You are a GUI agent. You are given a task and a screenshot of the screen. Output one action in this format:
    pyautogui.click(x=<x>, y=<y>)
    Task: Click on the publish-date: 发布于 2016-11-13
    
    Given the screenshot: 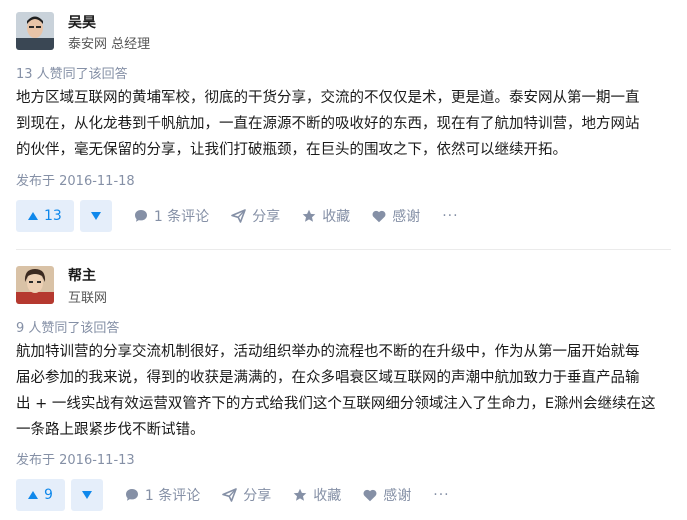 What is the action you would take?
    pyautogui.click(x=75, y=458)
    